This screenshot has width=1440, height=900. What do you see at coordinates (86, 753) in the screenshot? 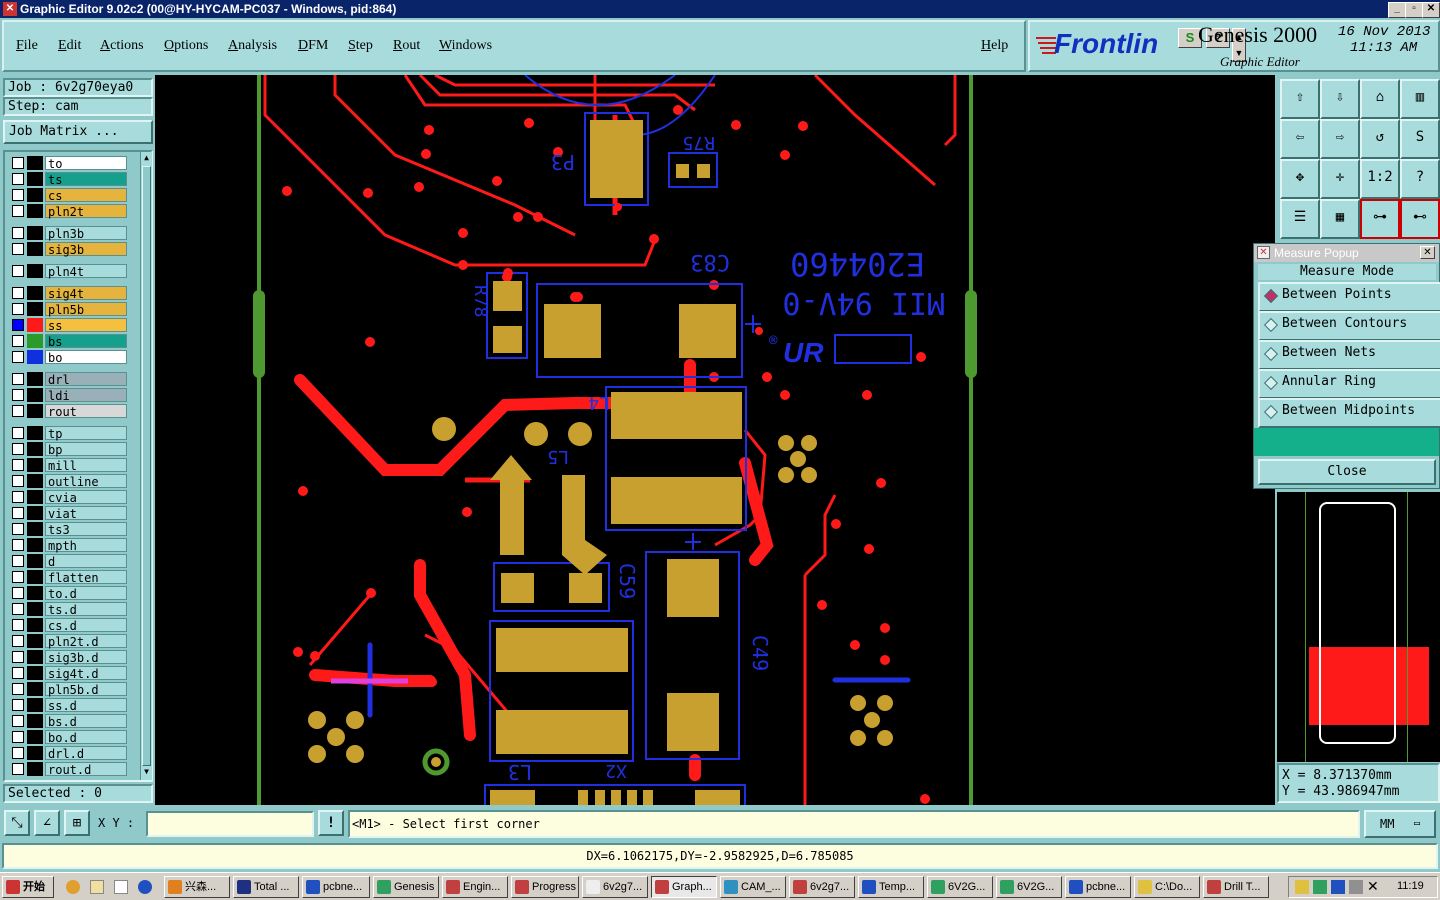
I see `layer-name: drl.d` at bounding box center [86, 753].